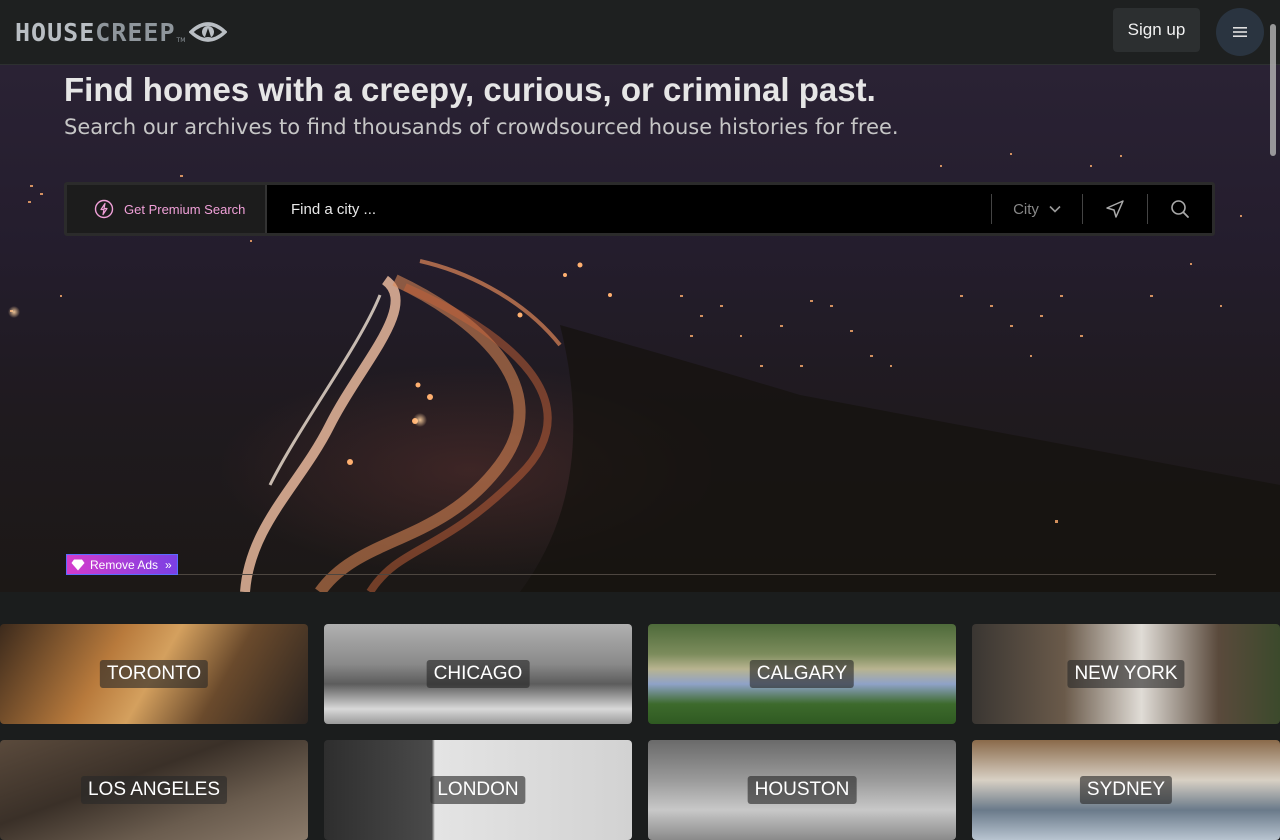 Image resolution: width=1280 pixels, height=840 pixels. I want to click on search-type-label: City, so click(1026, 209).